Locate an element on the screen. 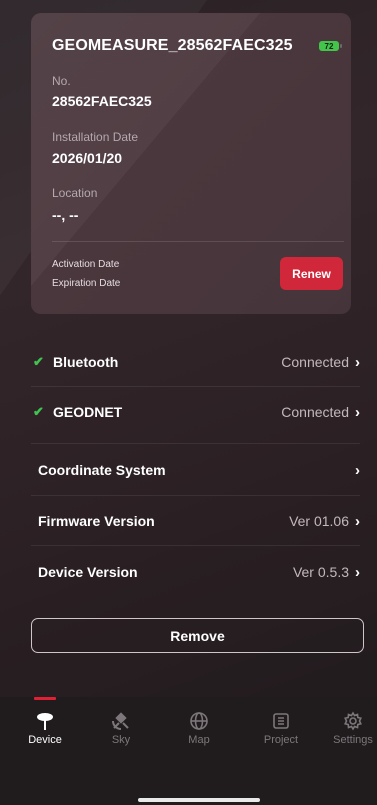  tab-map: Map is located at coordinates (199, 728).